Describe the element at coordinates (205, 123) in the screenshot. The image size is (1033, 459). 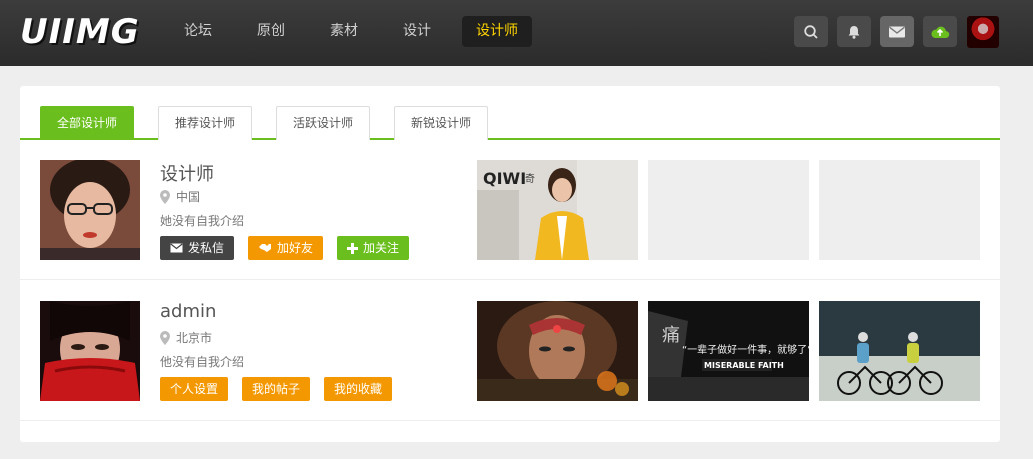
I see `tab-recommended-designers: 推荐设计师` at that location.